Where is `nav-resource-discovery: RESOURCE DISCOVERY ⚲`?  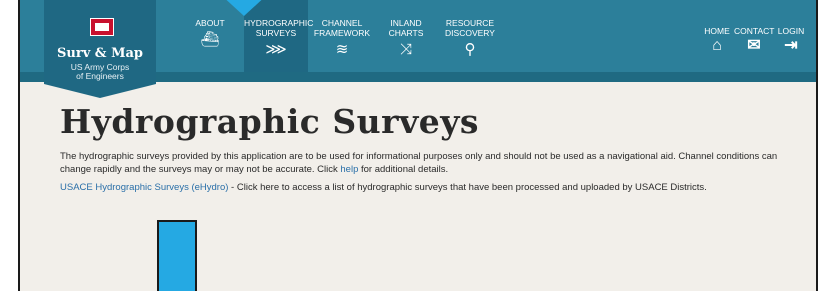 nav-resource-discovery: RESOURCE DISCOVERY ⚲ is located at coordinates (470, 36).